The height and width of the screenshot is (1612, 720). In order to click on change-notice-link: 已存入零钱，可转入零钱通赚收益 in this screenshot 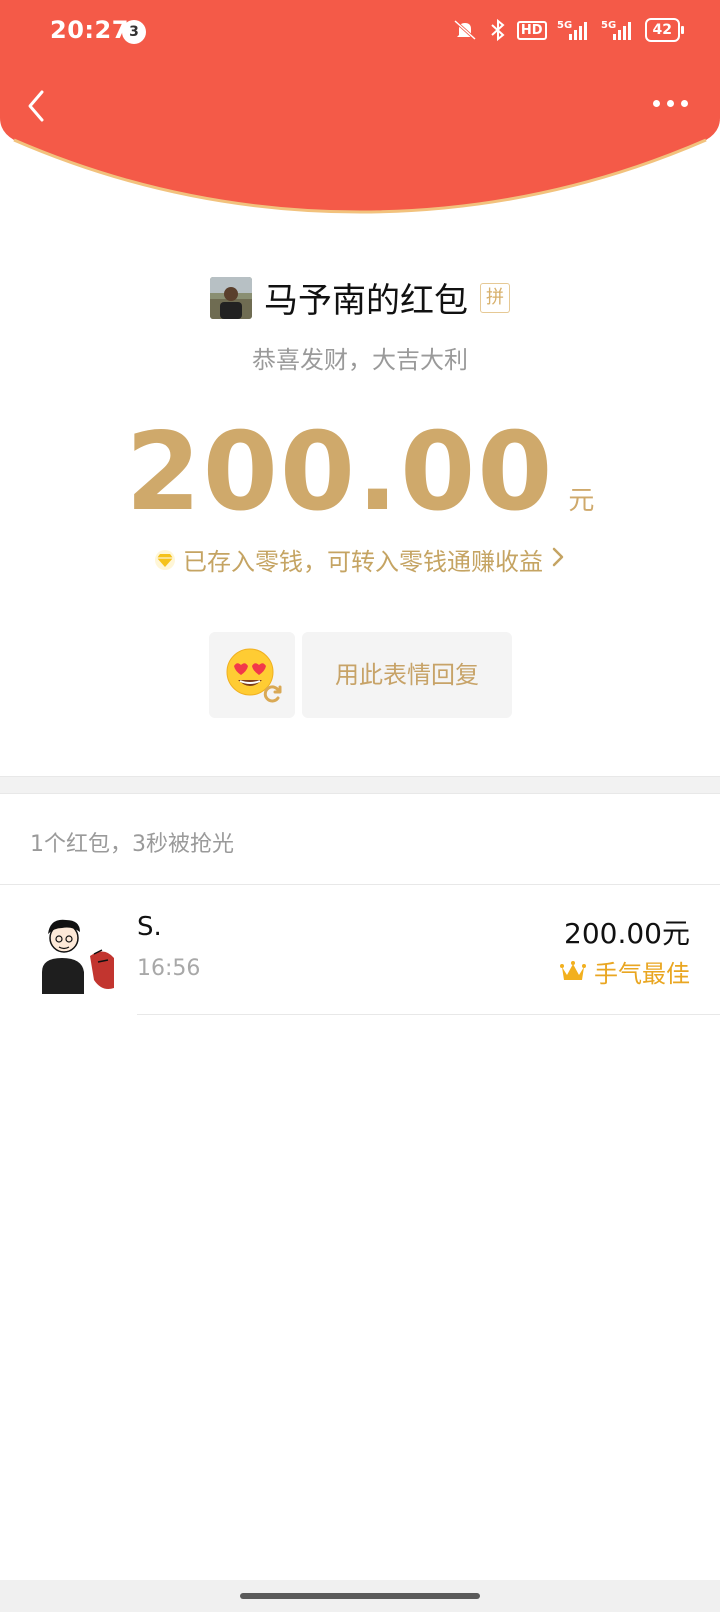, I will do `click(360, 559)`.